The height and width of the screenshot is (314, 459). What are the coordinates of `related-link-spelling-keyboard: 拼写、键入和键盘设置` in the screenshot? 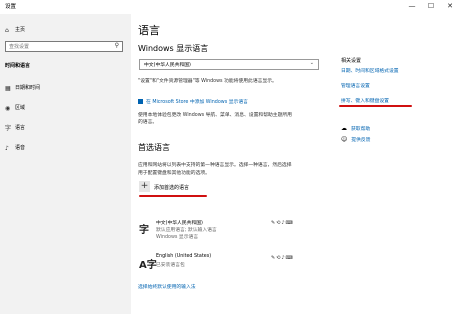 It's located at (365, 100).